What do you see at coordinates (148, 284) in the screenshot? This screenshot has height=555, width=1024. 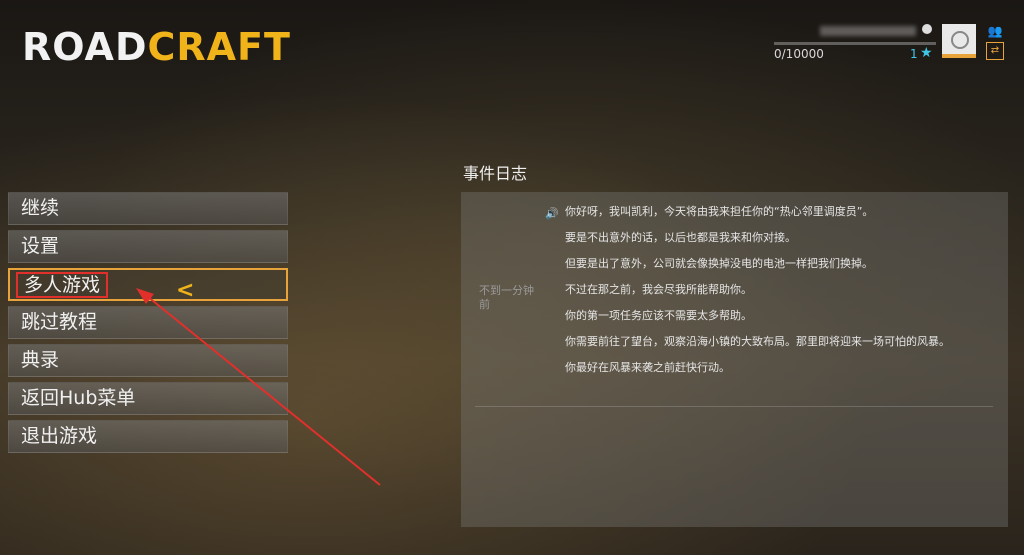 I see `menu-item-multiplayer: 多人游戏` at bounding box center [148, 284].